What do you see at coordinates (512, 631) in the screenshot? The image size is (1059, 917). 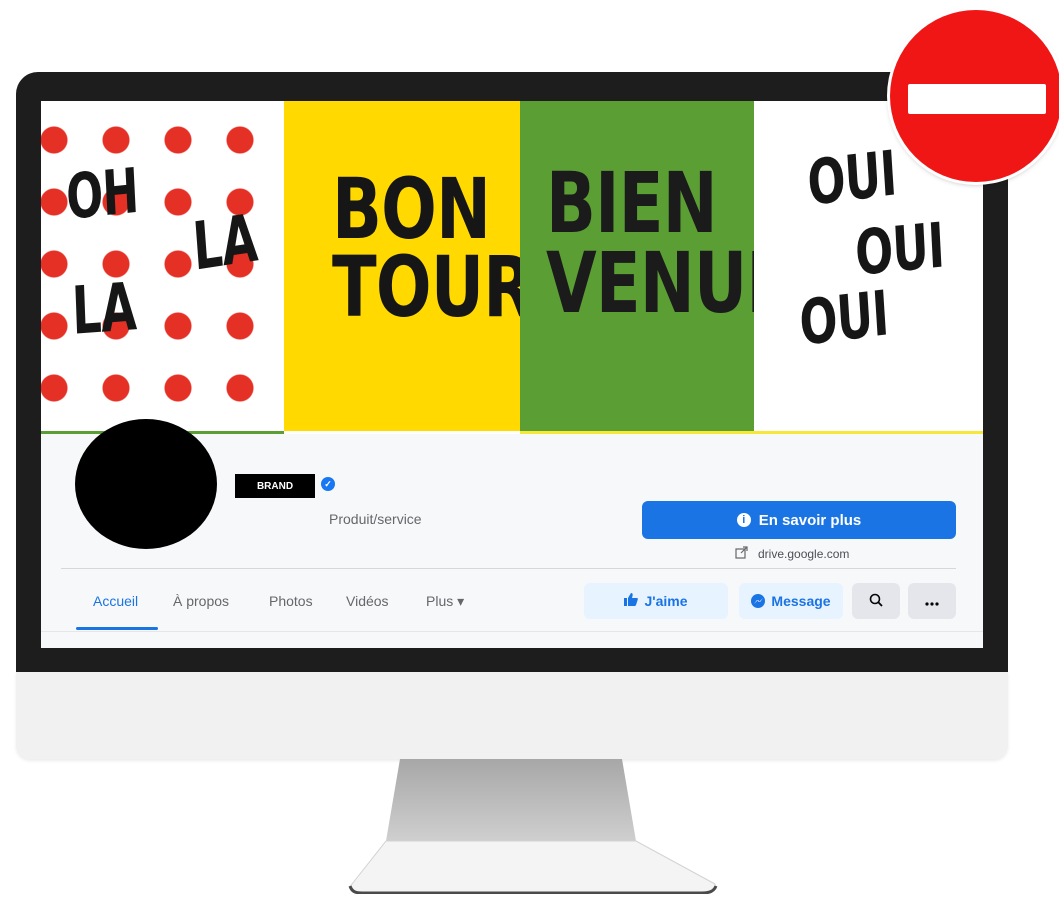 I see `tabs-bottom-border` at bounding box center [512, 631].